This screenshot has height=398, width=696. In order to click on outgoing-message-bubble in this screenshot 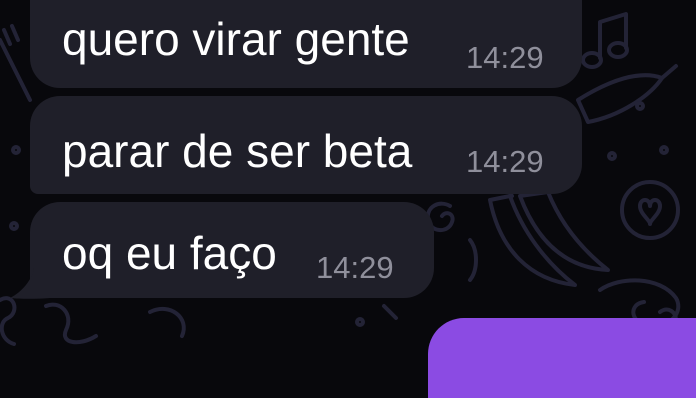, I will do `click(562, 358)`.